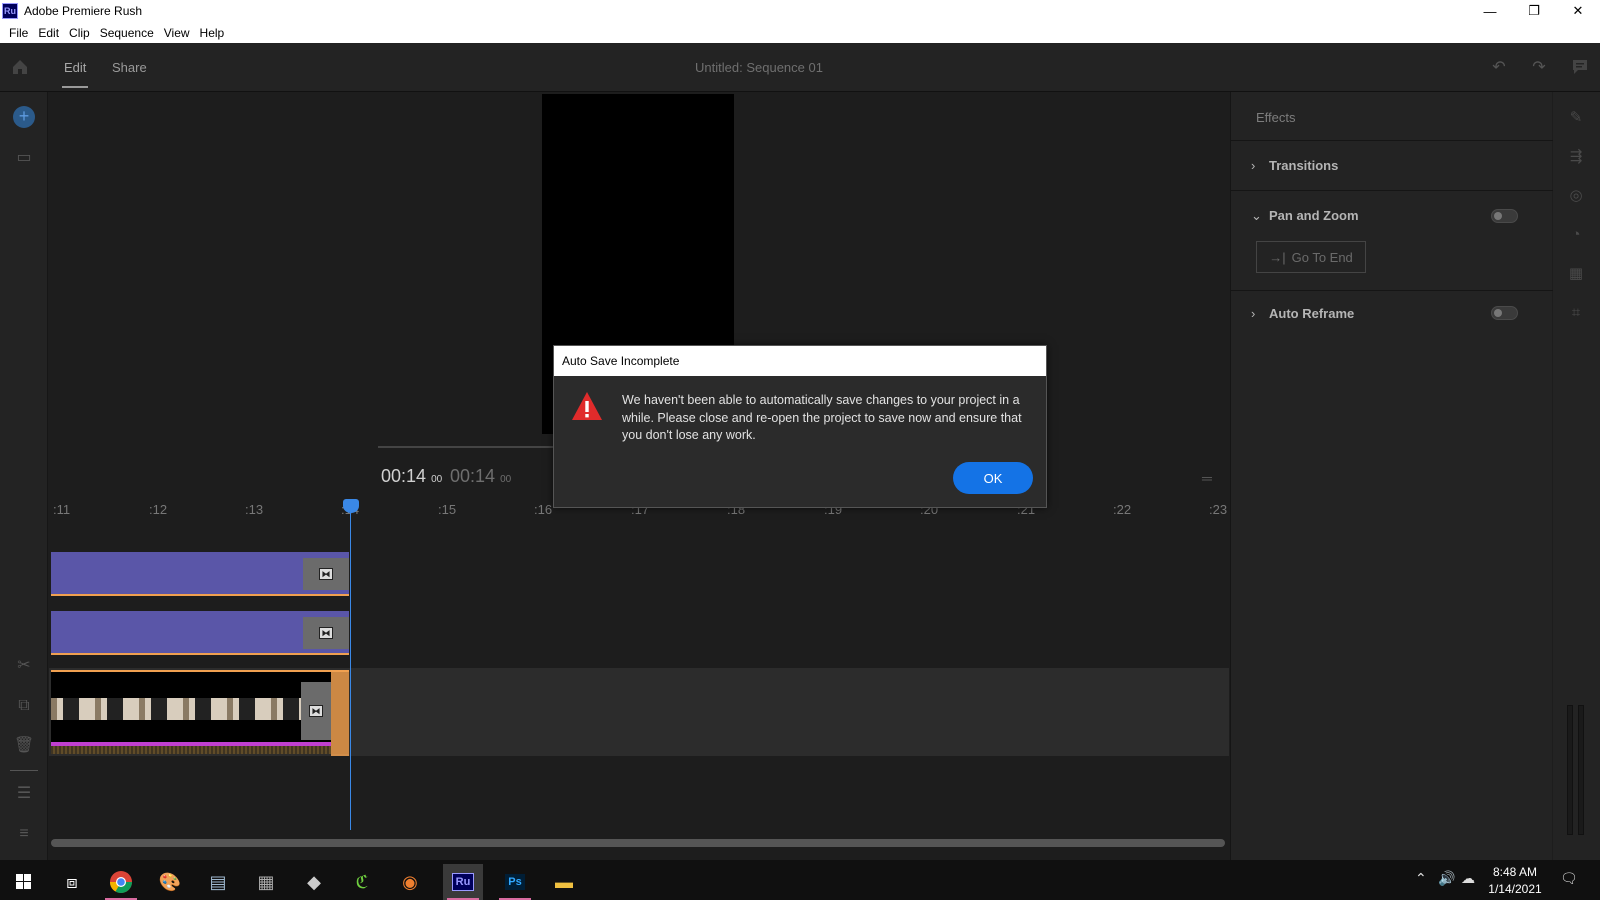 Image resolution: width=1600 pixels, height=900 pixels. I want to click on current-timecode: 00:14 00, so click(412, 476).